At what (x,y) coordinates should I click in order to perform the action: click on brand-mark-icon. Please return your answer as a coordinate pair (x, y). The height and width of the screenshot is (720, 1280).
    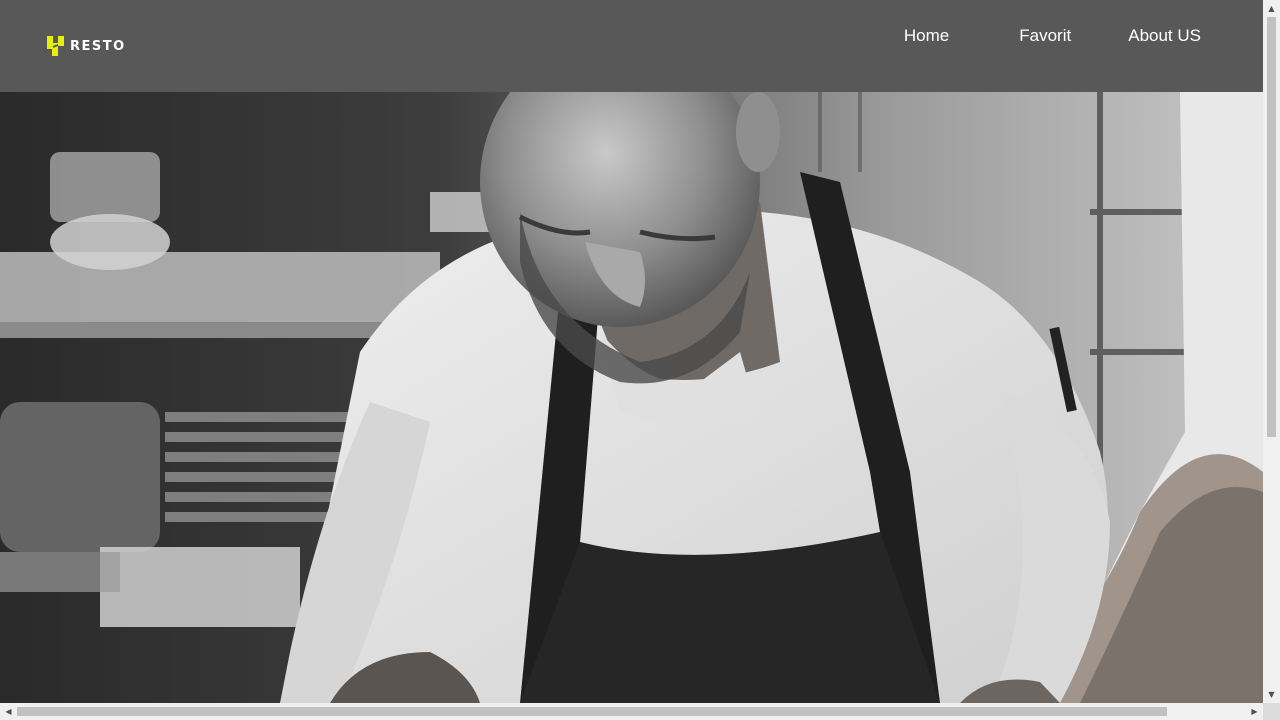
    Looking at the image, I should click on (55, 46).